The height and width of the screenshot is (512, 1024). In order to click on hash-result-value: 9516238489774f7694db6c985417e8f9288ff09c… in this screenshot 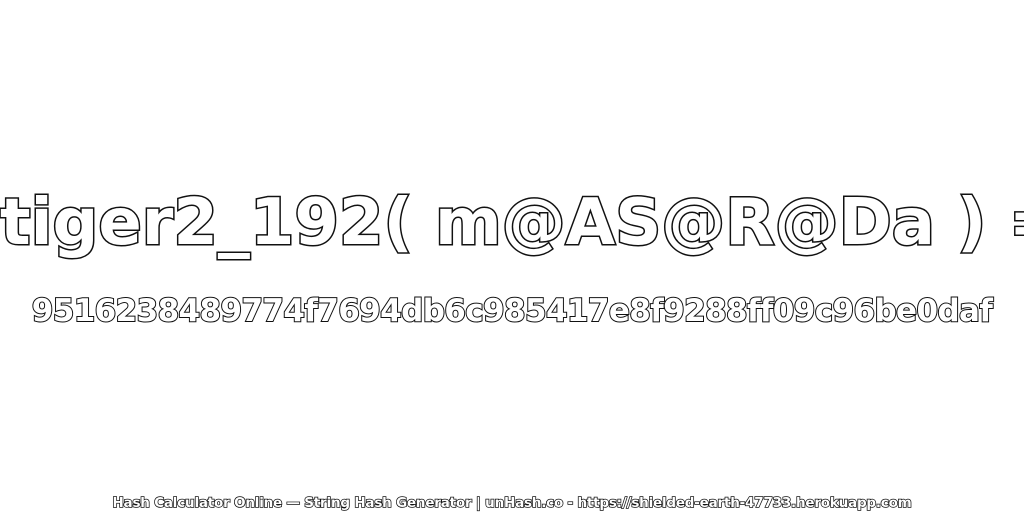, I will do `click(512, 311)`.